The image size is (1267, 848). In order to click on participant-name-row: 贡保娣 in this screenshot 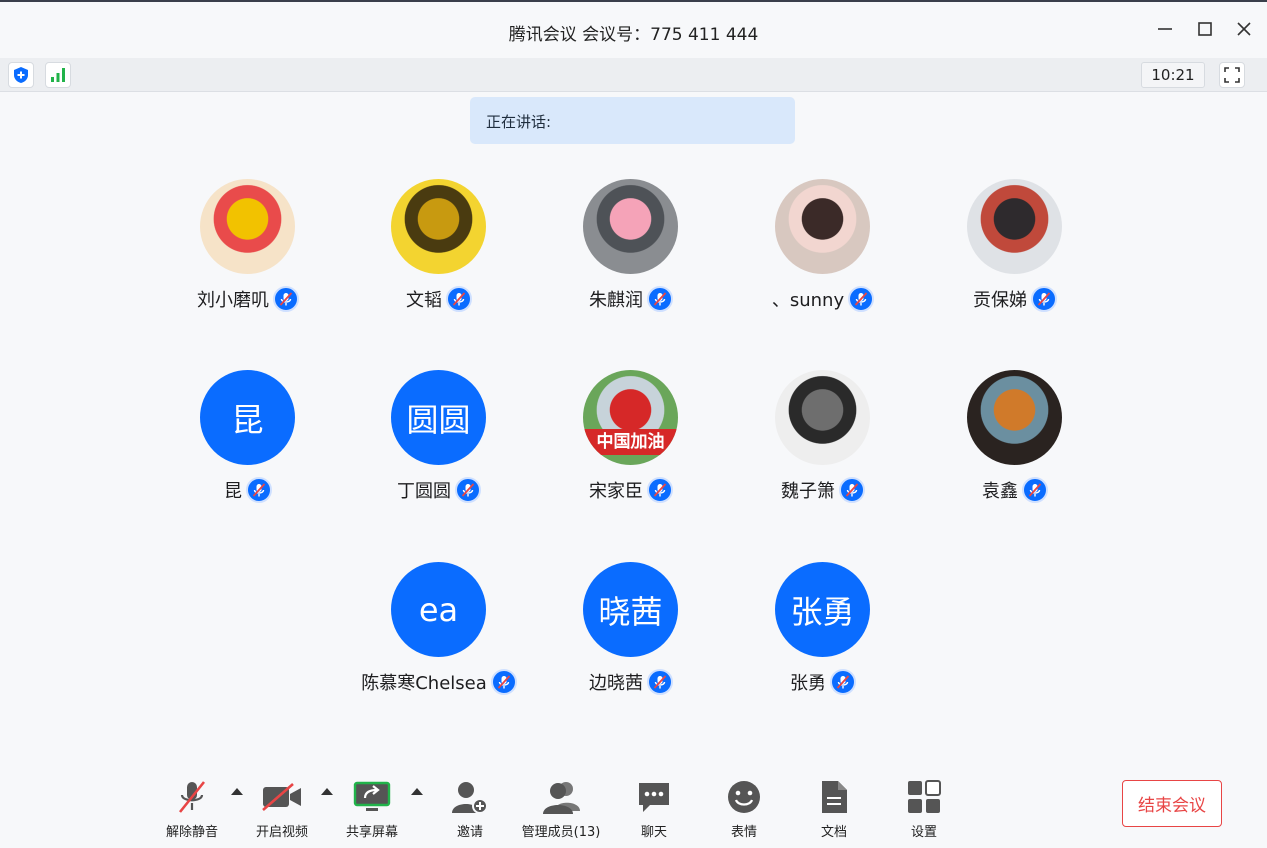, I will do `click(1015, 299)`.